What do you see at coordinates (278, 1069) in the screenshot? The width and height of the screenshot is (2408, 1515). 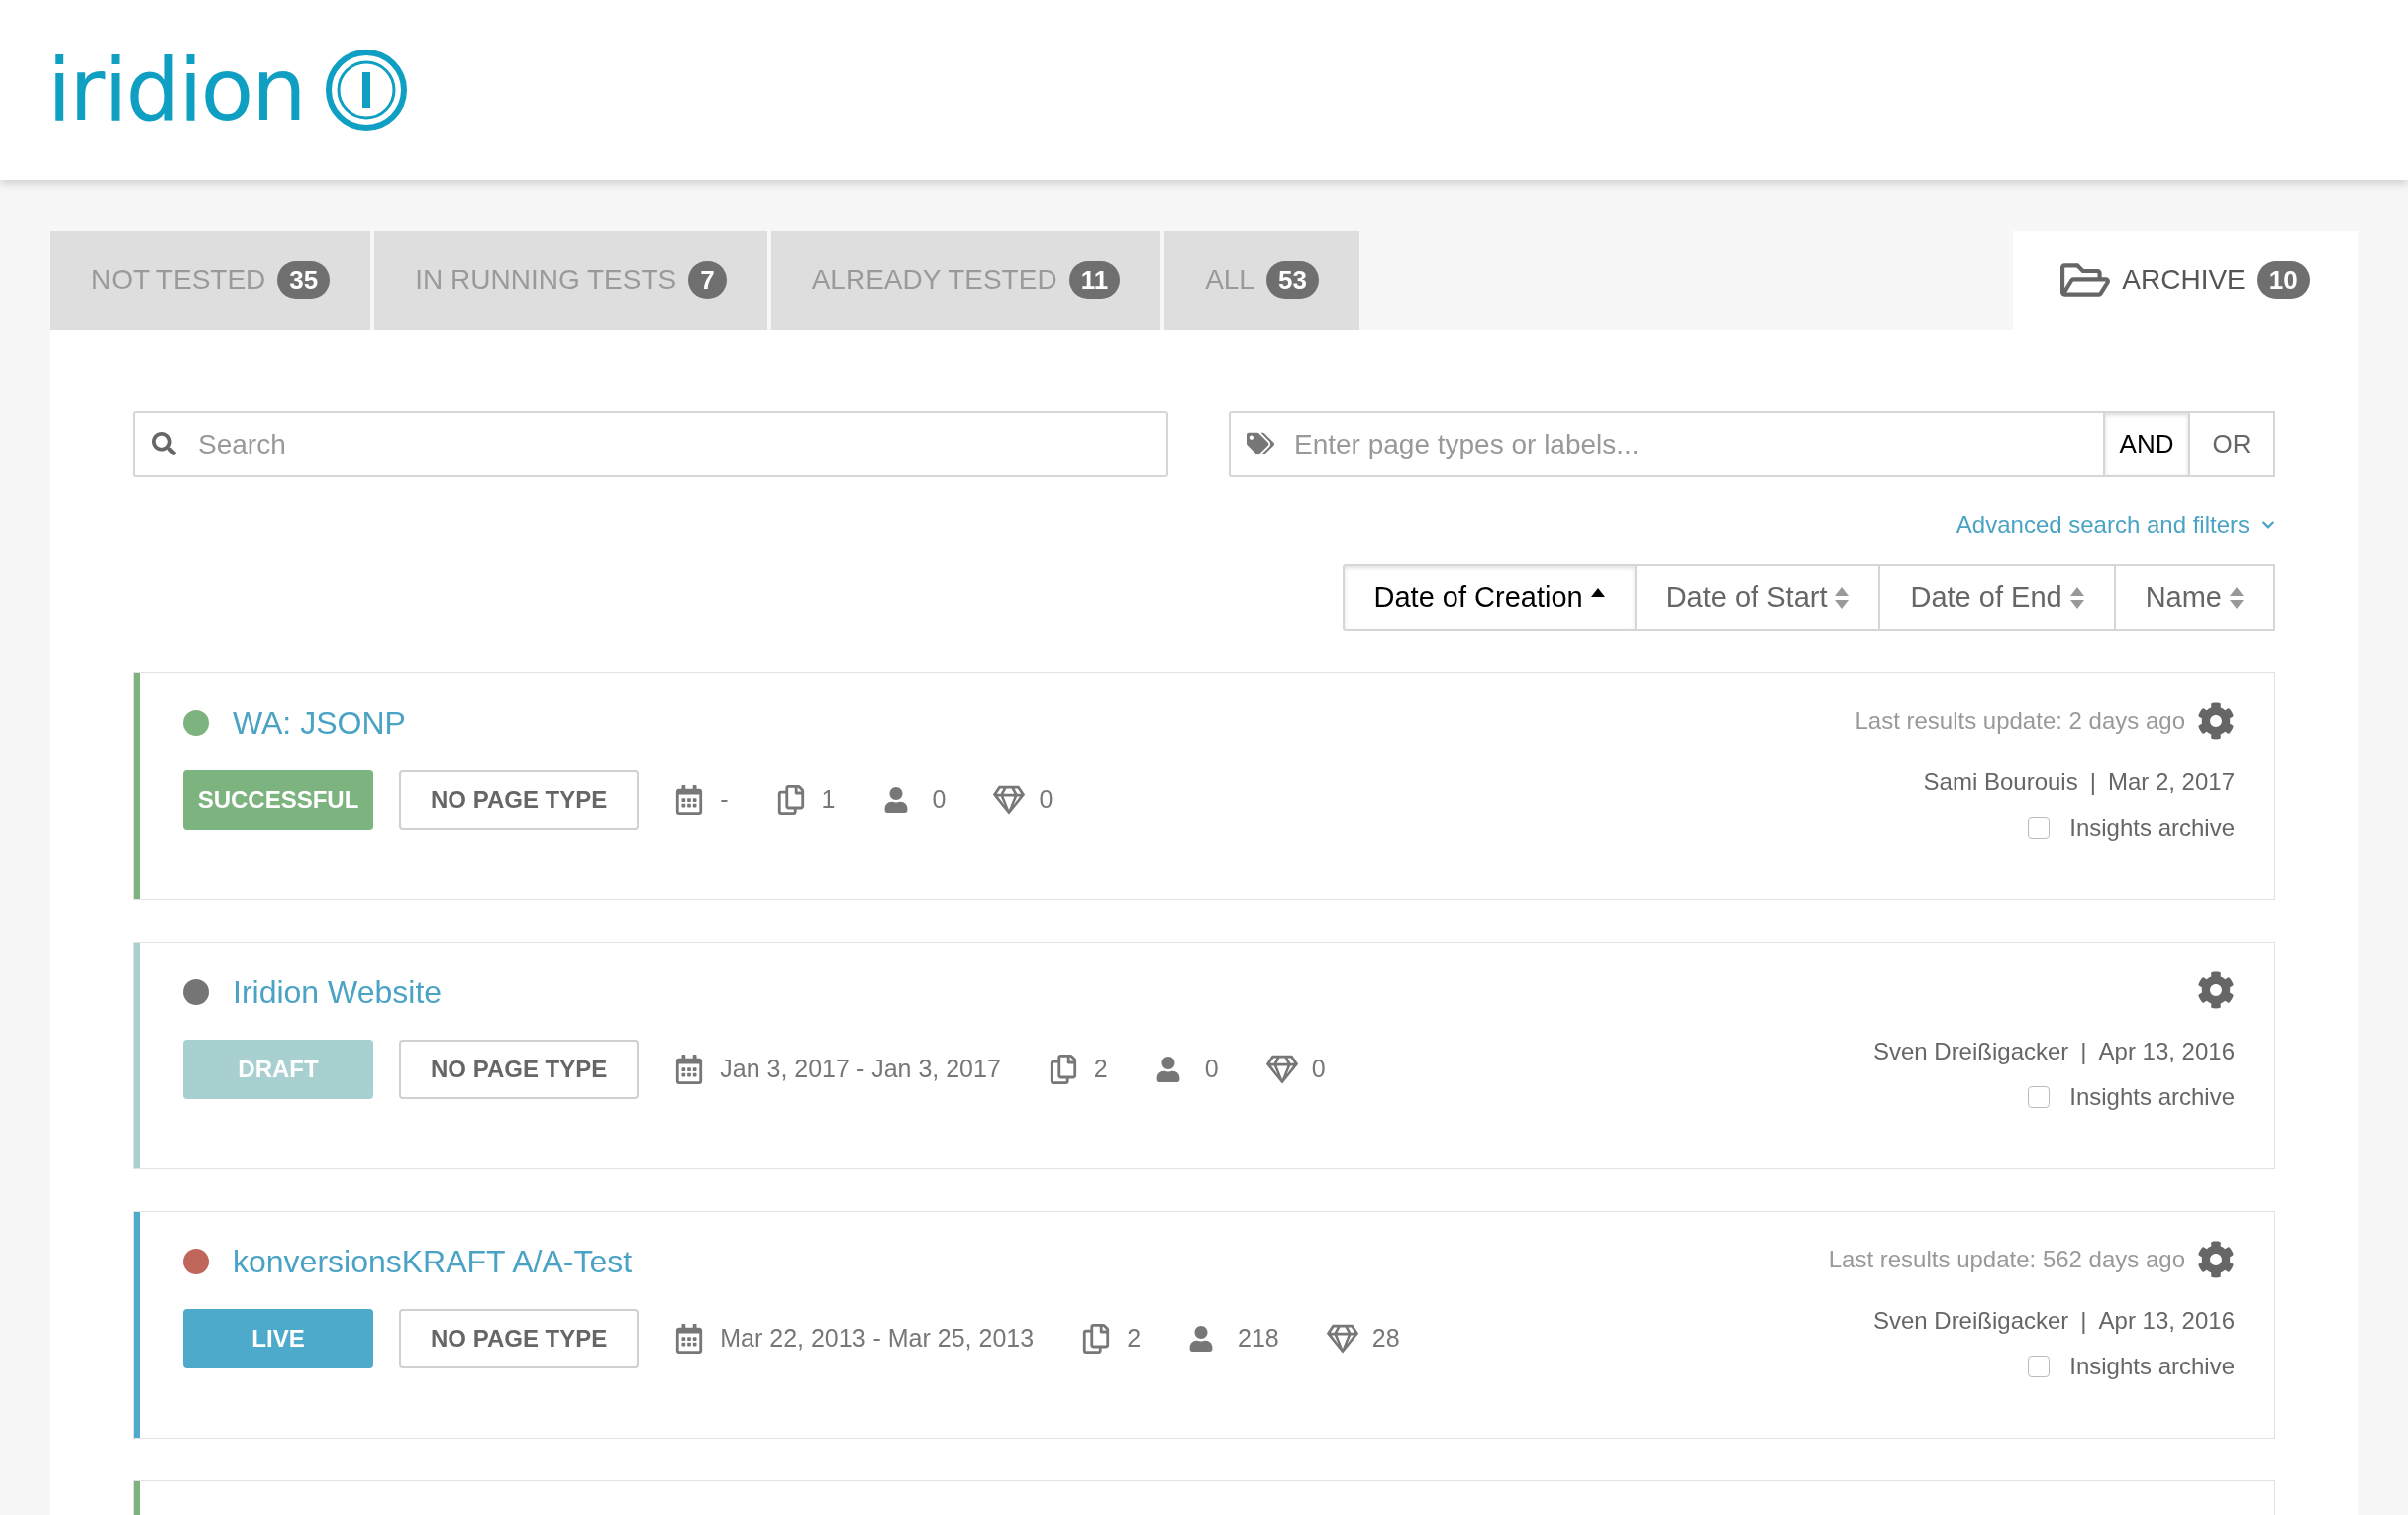 I see `status-label: DRAFT` at bounding box center [278, 1069].